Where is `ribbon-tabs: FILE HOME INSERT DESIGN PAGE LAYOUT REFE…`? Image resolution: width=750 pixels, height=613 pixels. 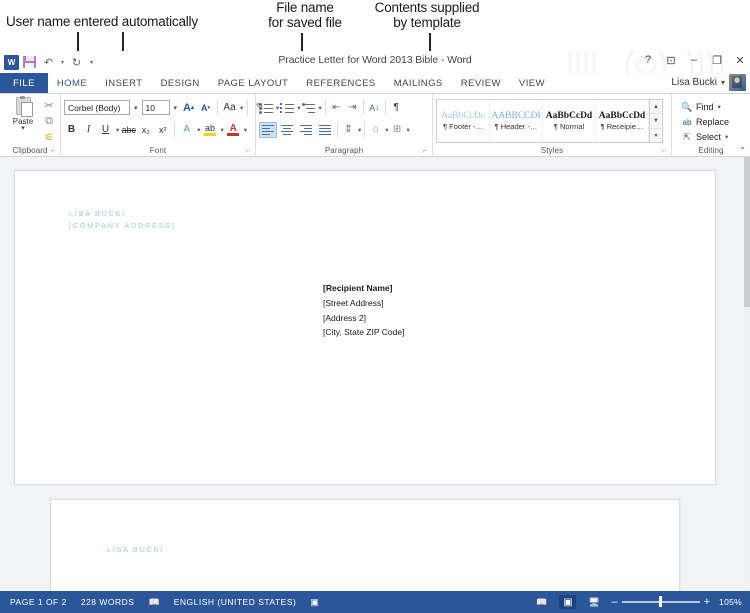 ribbon-tabs: FILE HOME INSERT DESIGN PAGE LAYOUT REFE… is located at coordinates (277, 83).